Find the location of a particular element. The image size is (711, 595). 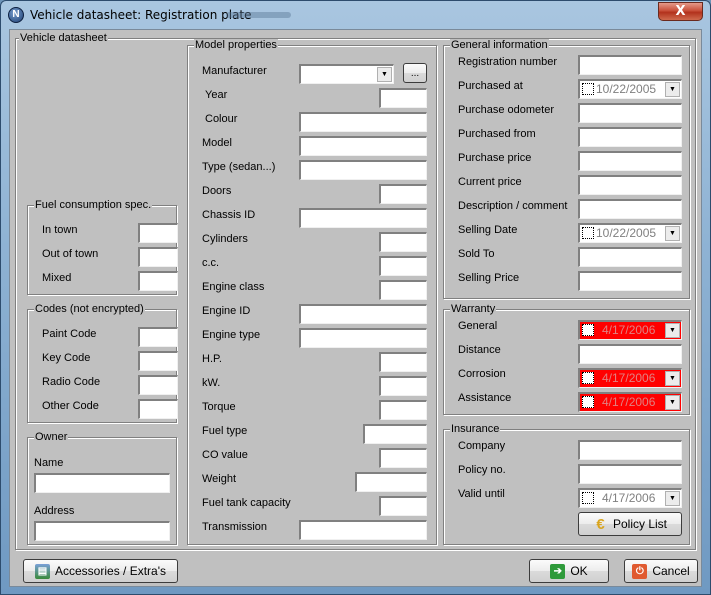

in-town-input is located at coordinates (158, 233).